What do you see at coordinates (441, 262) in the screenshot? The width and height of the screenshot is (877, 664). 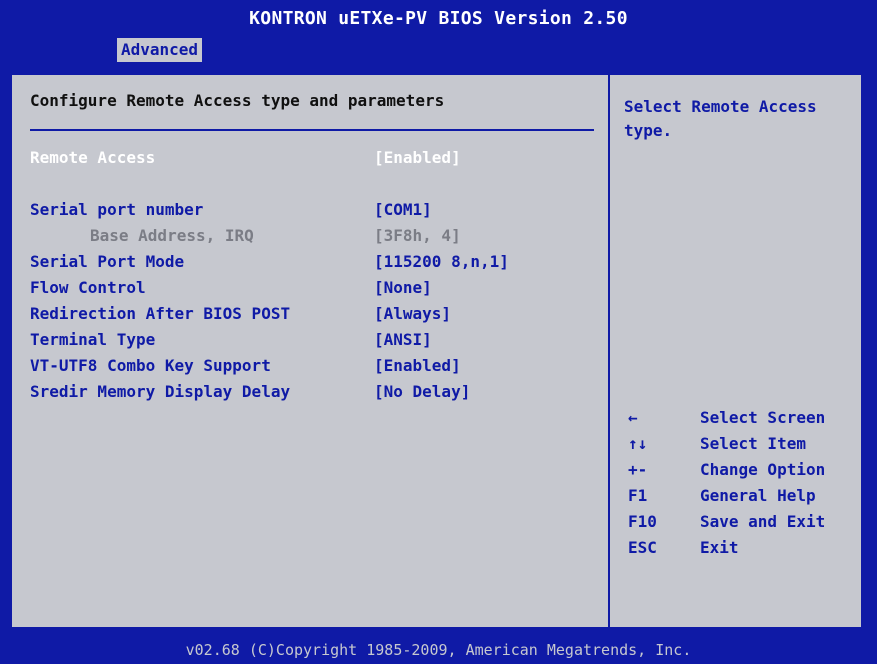 I see `setting-value: [115200 8,n,1]` at bounding box center [441, 262].